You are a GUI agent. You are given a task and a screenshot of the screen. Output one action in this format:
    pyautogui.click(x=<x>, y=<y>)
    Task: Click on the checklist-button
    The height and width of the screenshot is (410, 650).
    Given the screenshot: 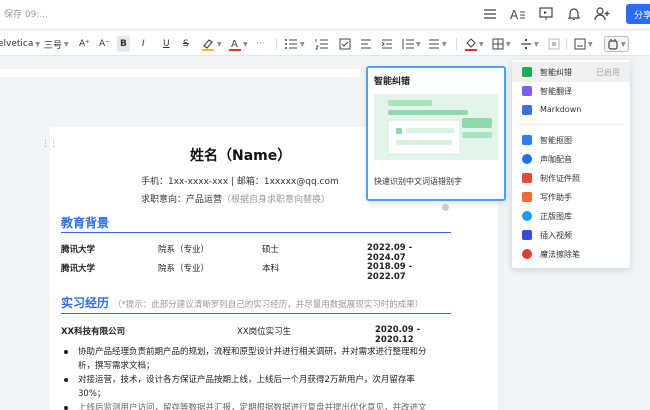 What is the action you would take?
    pyautogui.click(x=345, y=44)
    